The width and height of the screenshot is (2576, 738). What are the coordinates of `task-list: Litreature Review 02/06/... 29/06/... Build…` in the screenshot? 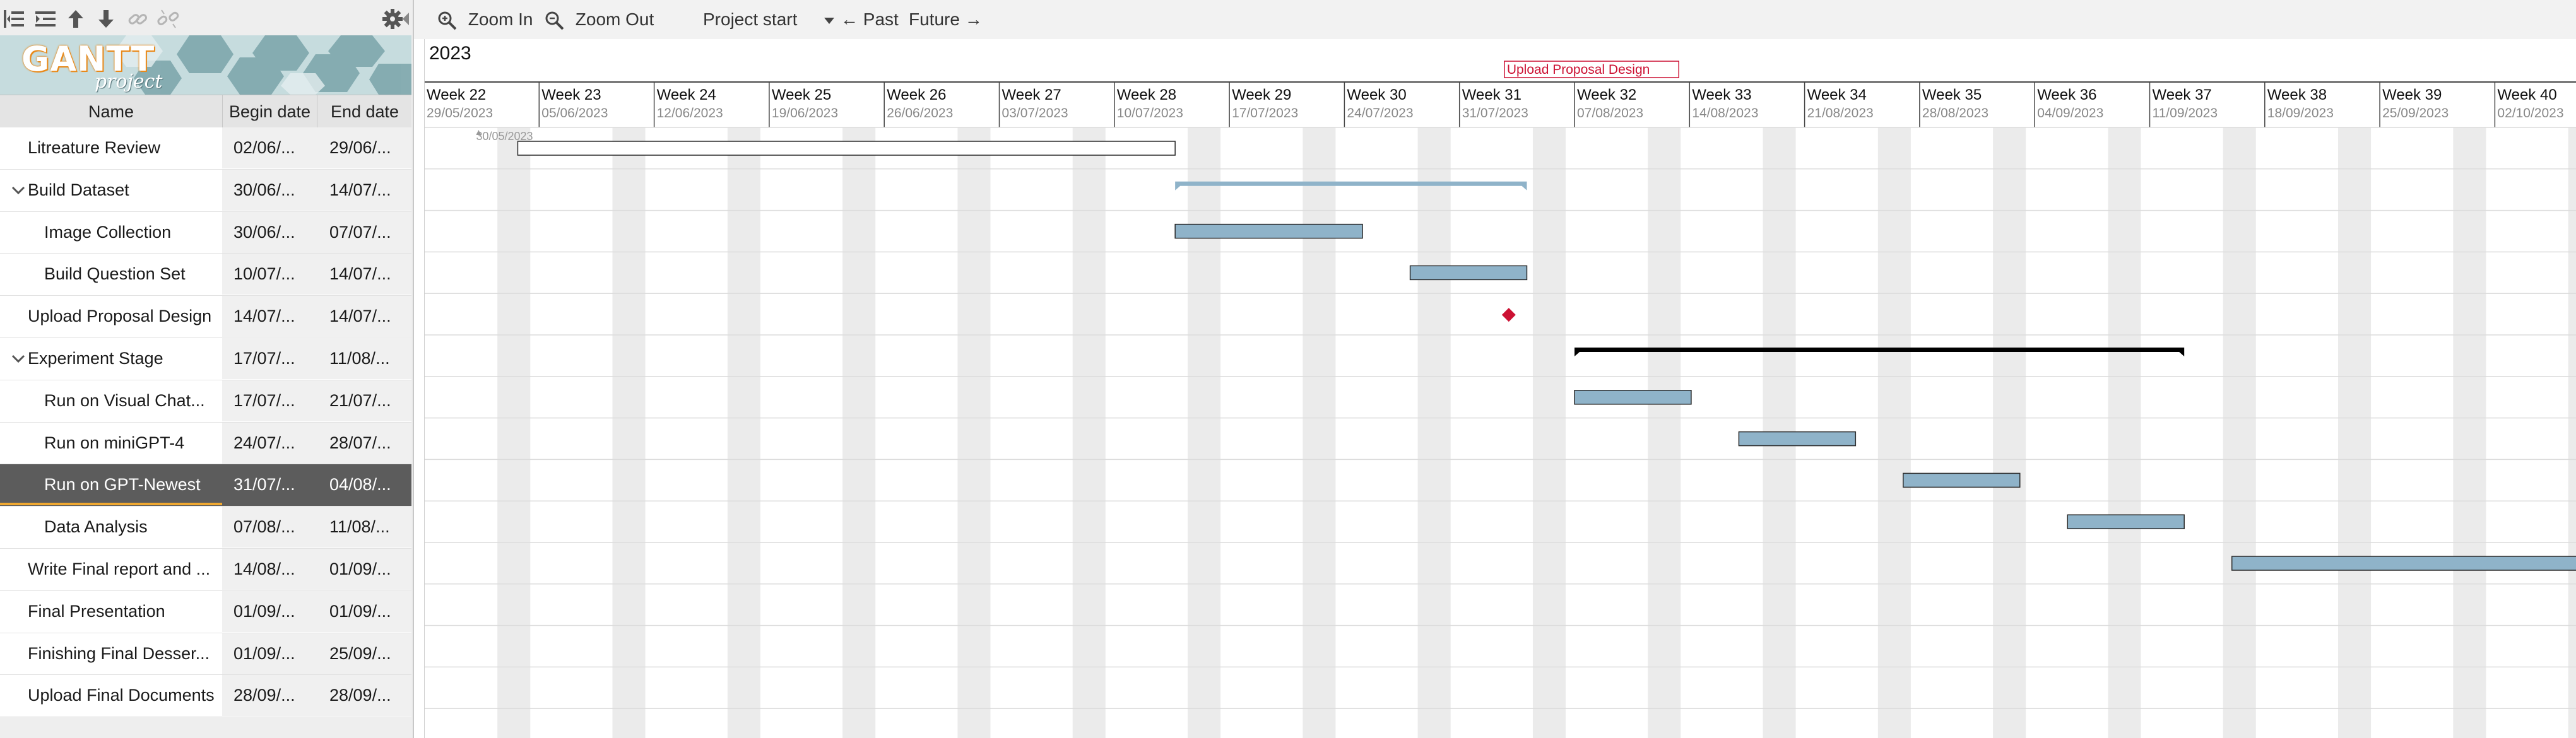 It's located at (206, 422).